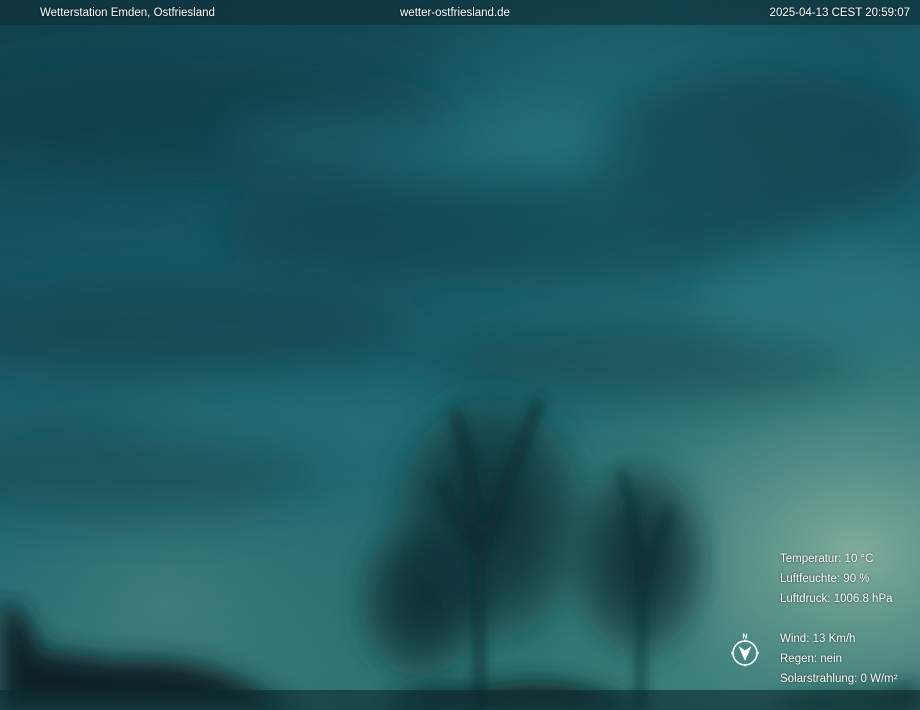 Image resolution: width=920 pixels, height=710 pixels. Describe the element at coordinates (839, 679) in the screenshot. I see `solar-reading: Solarstrahlung: 0 W/m²` at that location.